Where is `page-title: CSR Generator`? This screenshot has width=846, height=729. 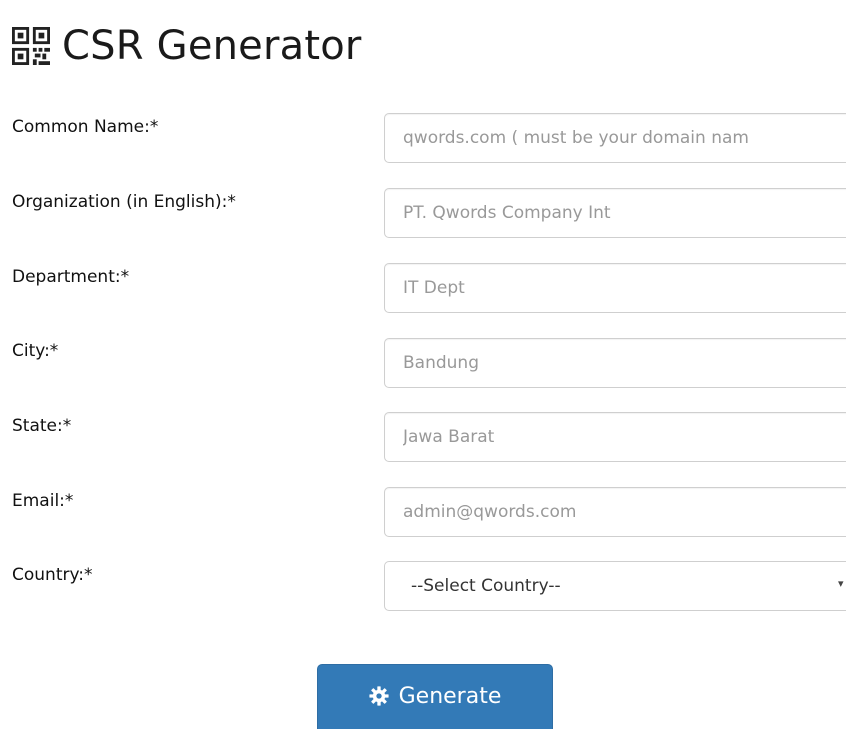
page-title: CSR Generator is located at coordinates (212, 46).